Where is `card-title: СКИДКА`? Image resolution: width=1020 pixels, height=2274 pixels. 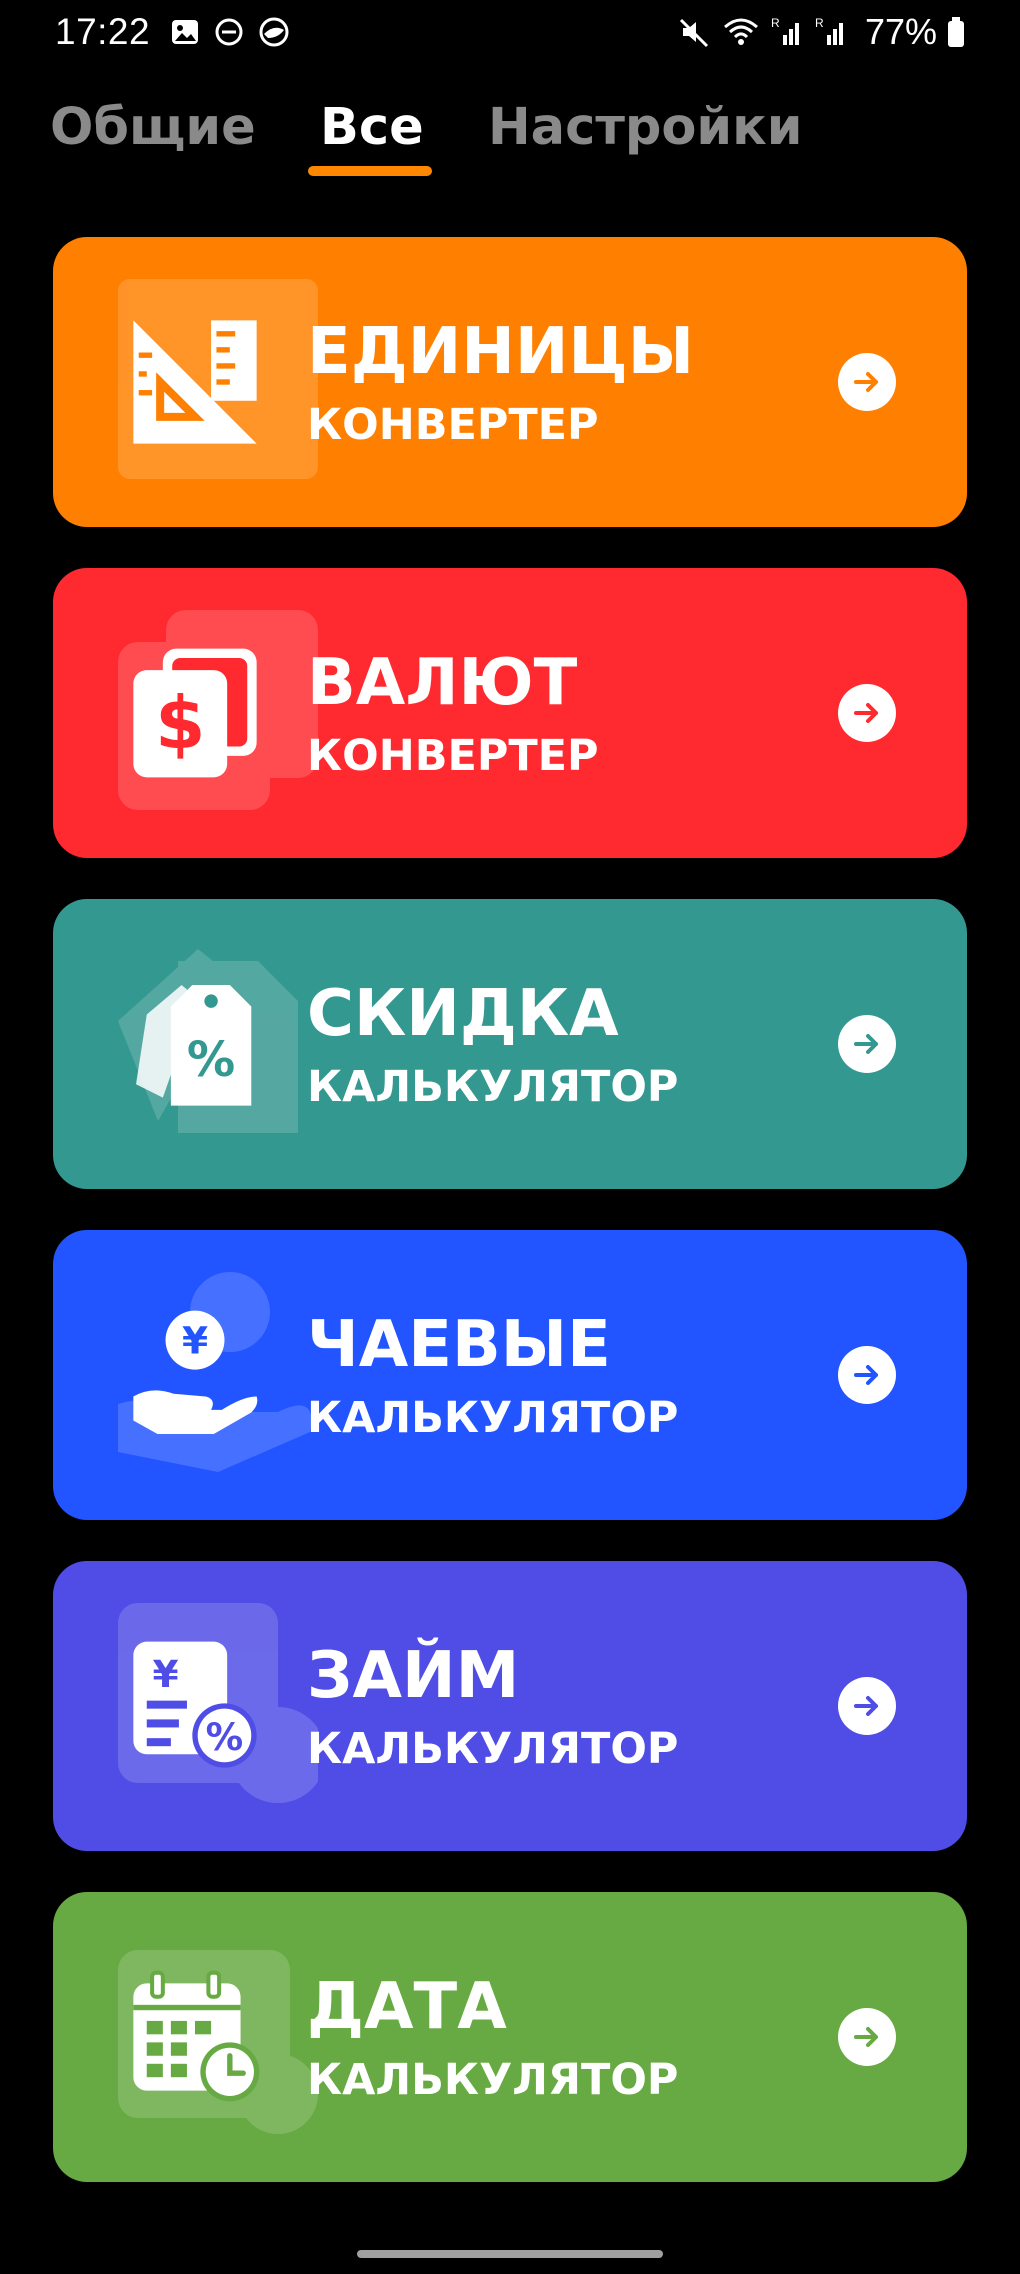
card-title: СКИДКА is located at coordinates (463, 1014).